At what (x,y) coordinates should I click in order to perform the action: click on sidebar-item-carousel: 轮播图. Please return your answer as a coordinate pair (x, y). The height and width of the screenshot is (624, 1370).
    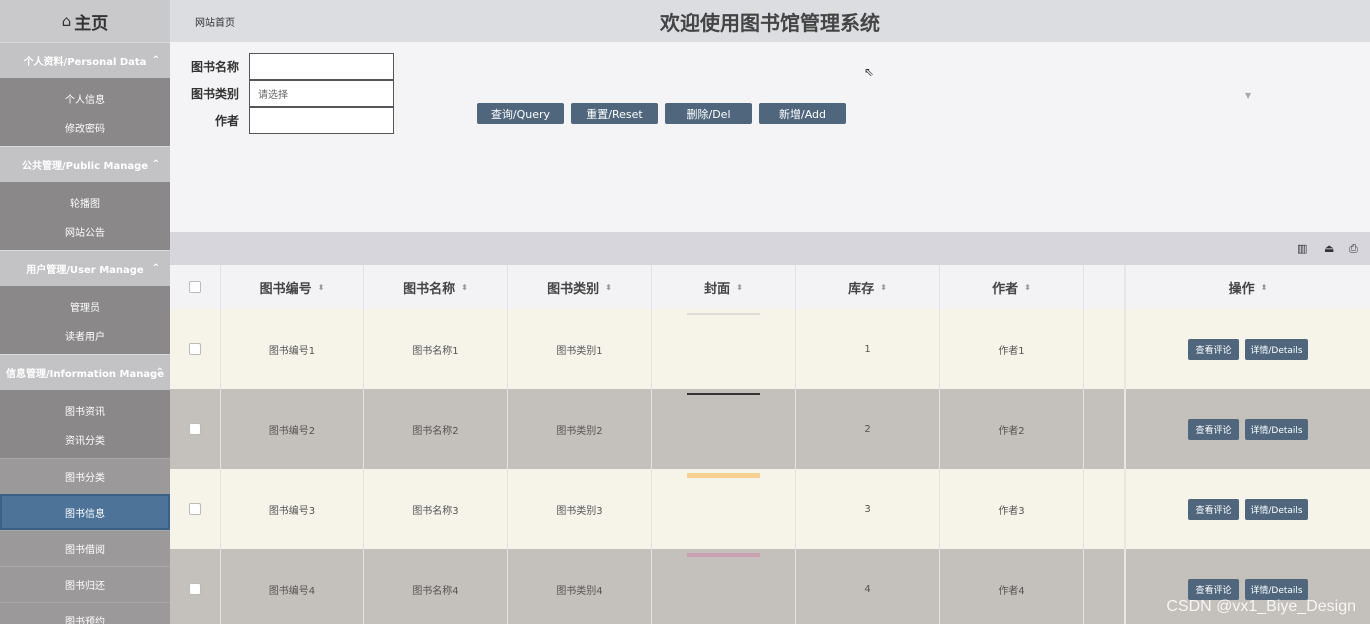
    Looking at the image, I should click on (85, 202).